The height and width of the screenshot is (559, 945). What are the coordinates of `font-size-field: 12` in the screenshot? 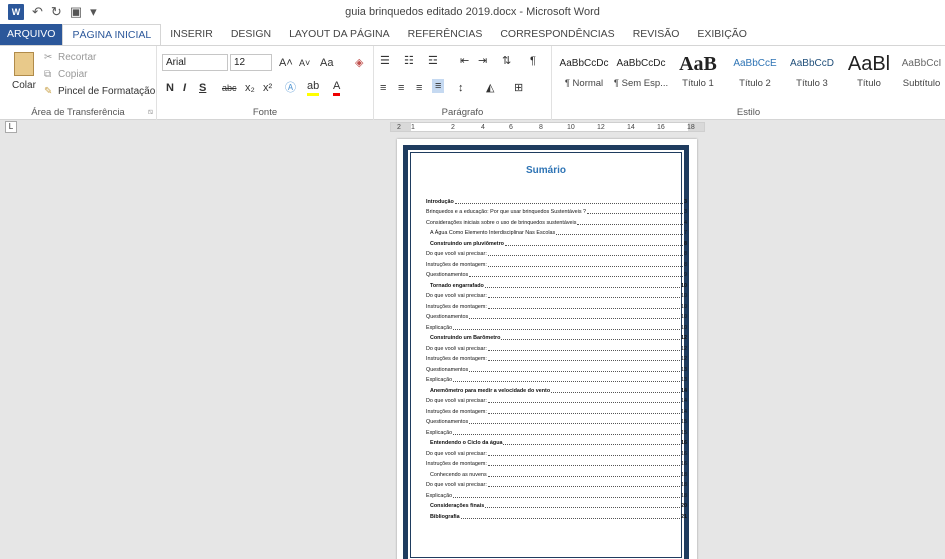 It's located at (251, 62).